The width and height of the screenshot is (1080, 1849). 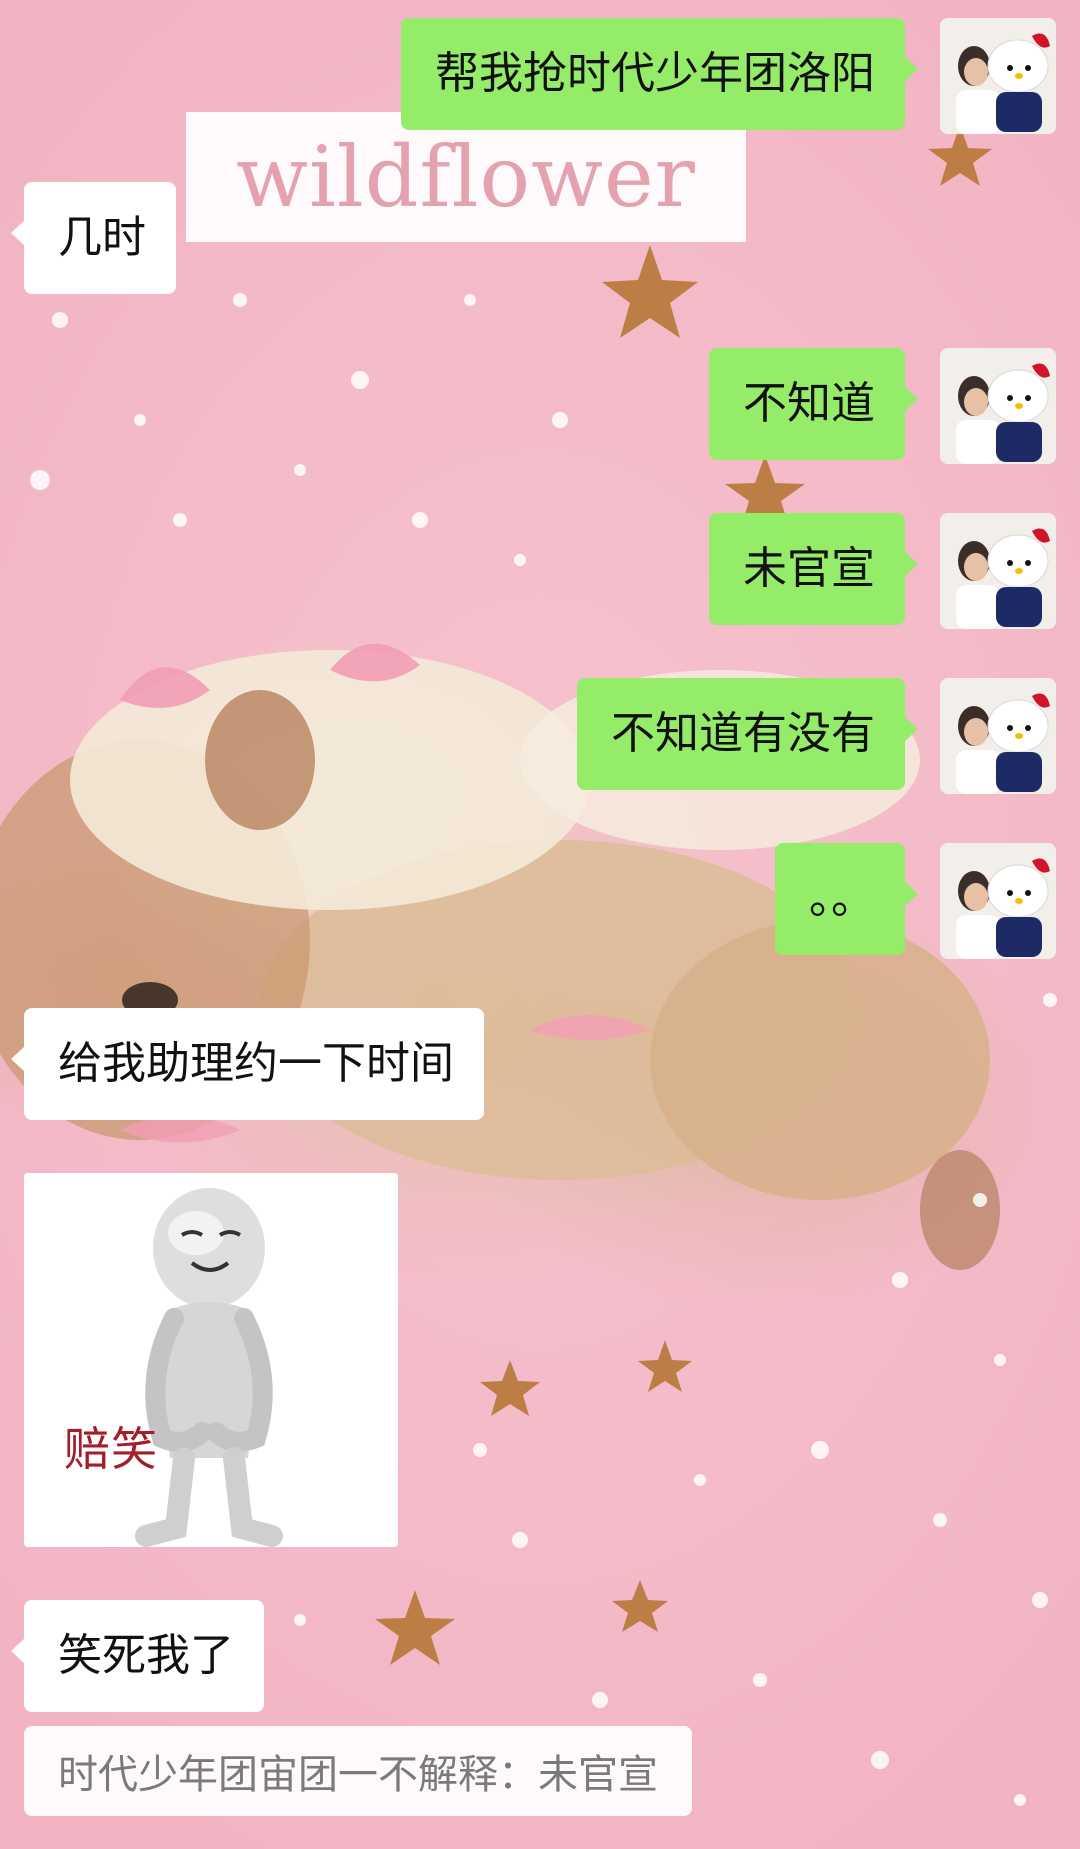 What do you see at coordinates (809, 568) in the screenshot?
I see `message-text: 未官宣` at bounding box center [809, 568].